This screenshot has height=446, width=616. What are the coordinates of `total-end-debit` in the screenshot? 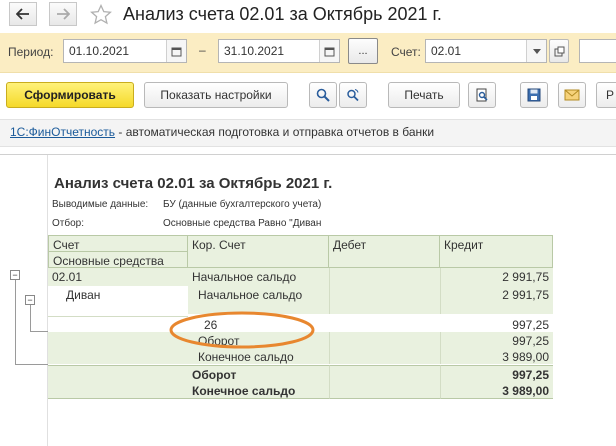 It's located at (384, 390).